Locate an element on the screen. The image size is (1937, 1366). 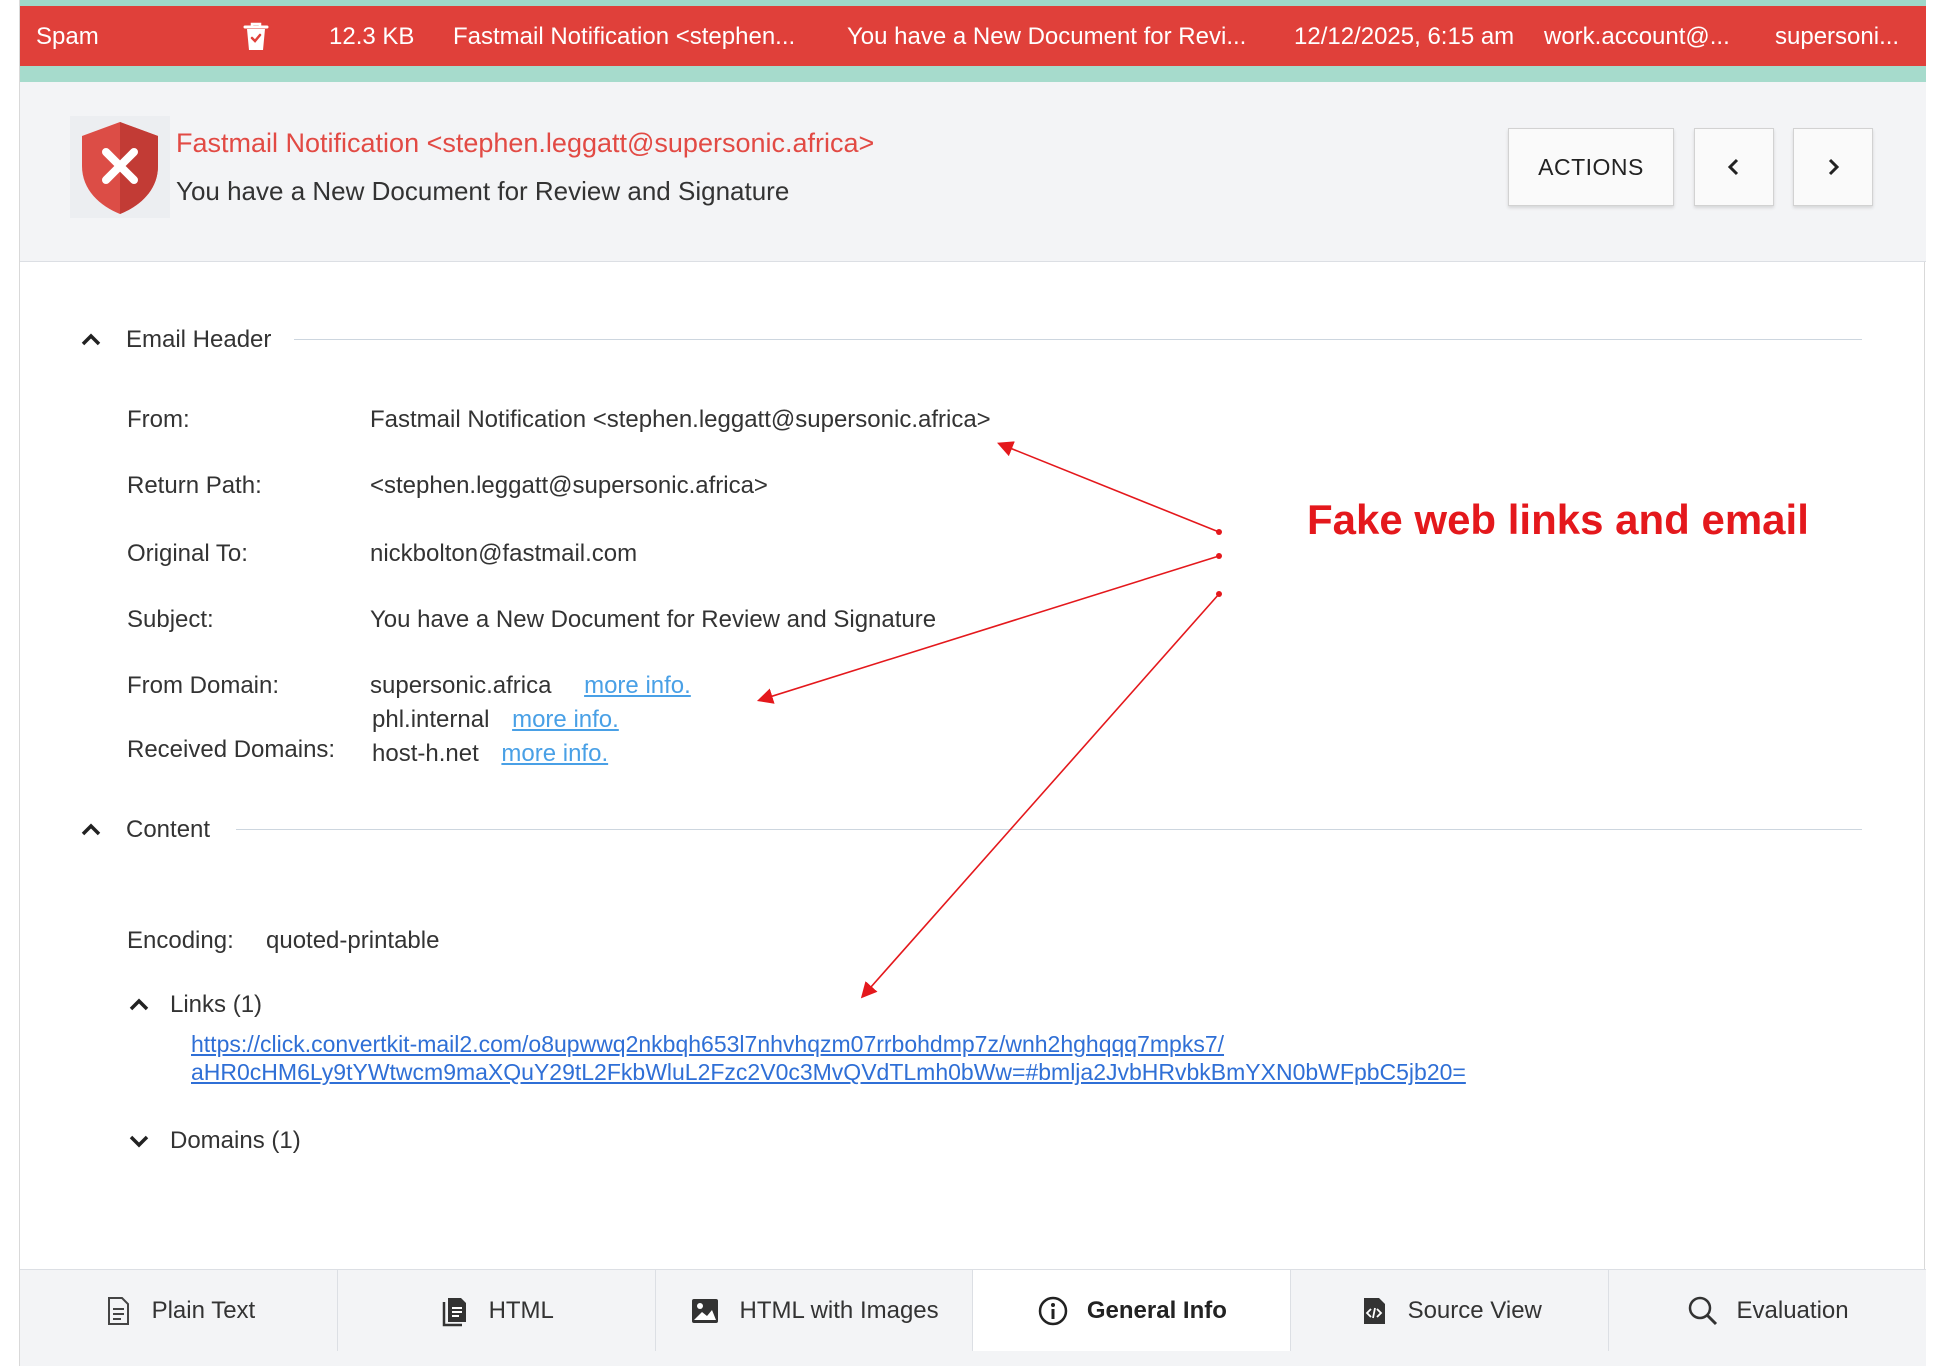
section-title: Email Header is located at coordinates (199, 339).